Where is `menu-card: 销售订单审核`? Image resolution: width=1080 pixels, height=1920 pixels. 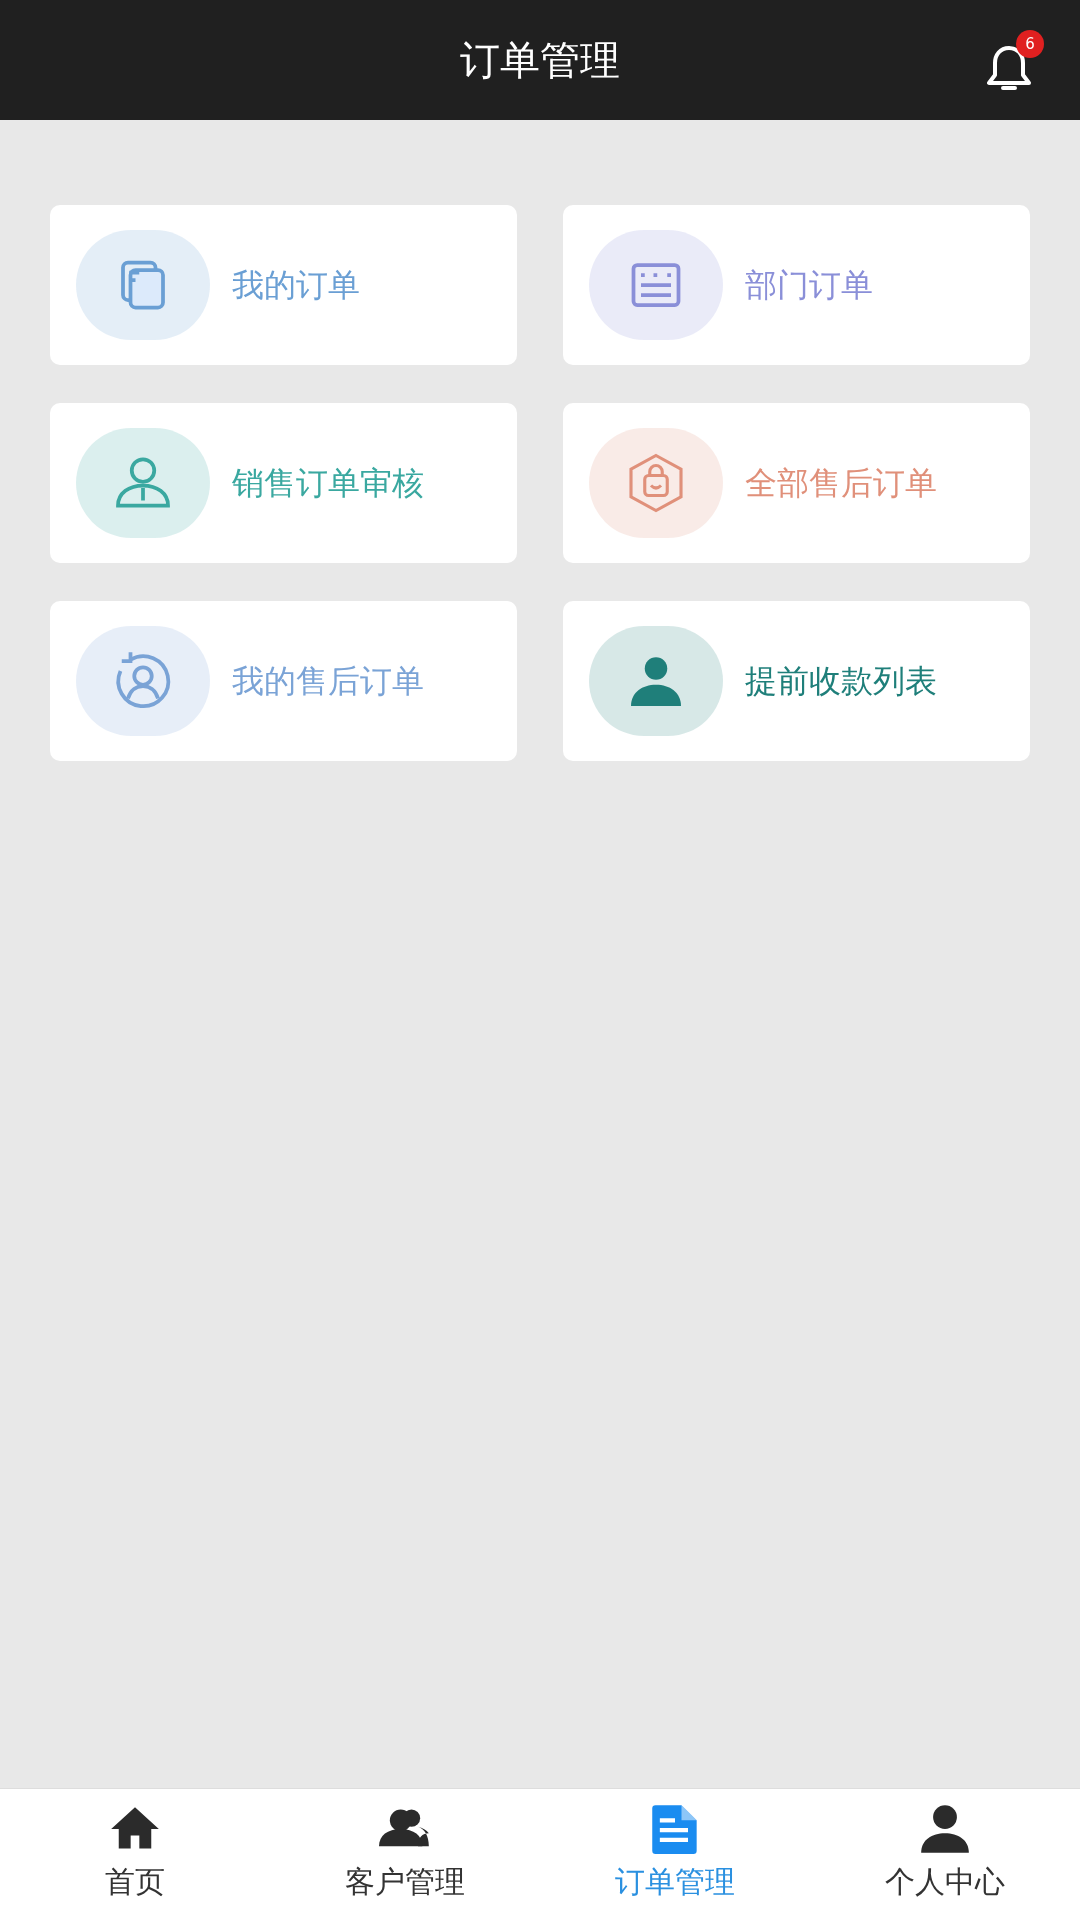 menu-card: 销售订单审核 is located at coordinates (283, 483).